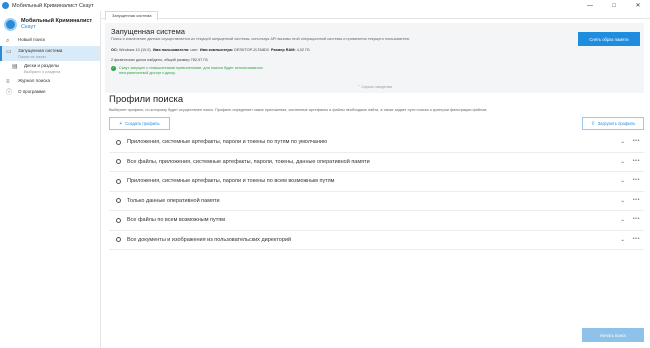  I want to click on profiles-title: Профили поиска, so click(146, 99).